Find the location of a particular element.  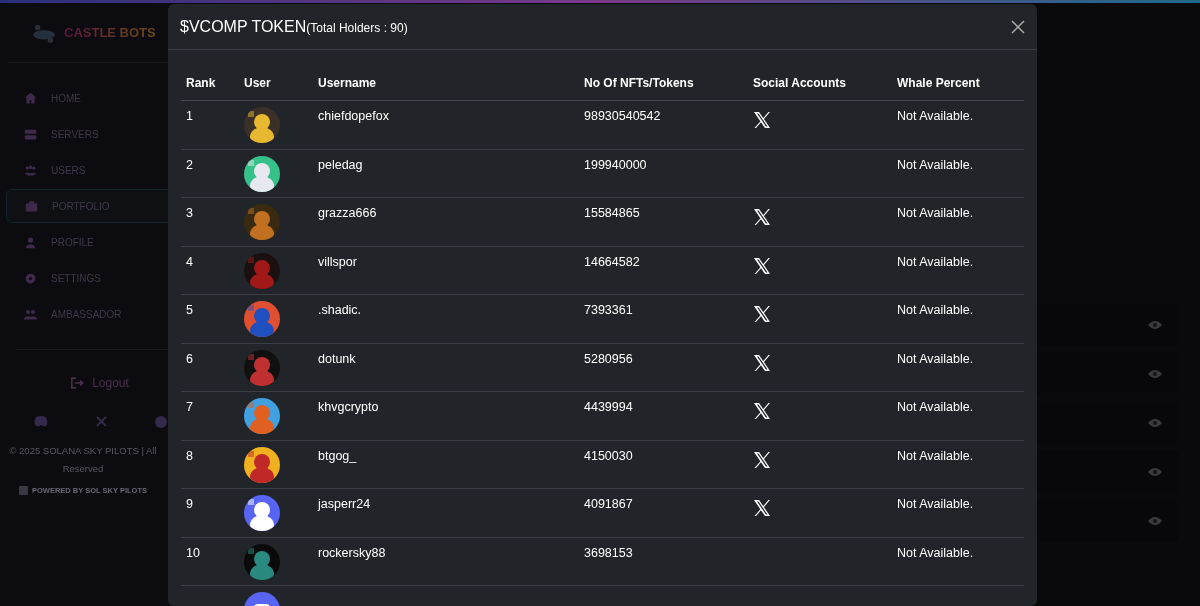

rank-cell: 1 is located at coordinates (210, 124).